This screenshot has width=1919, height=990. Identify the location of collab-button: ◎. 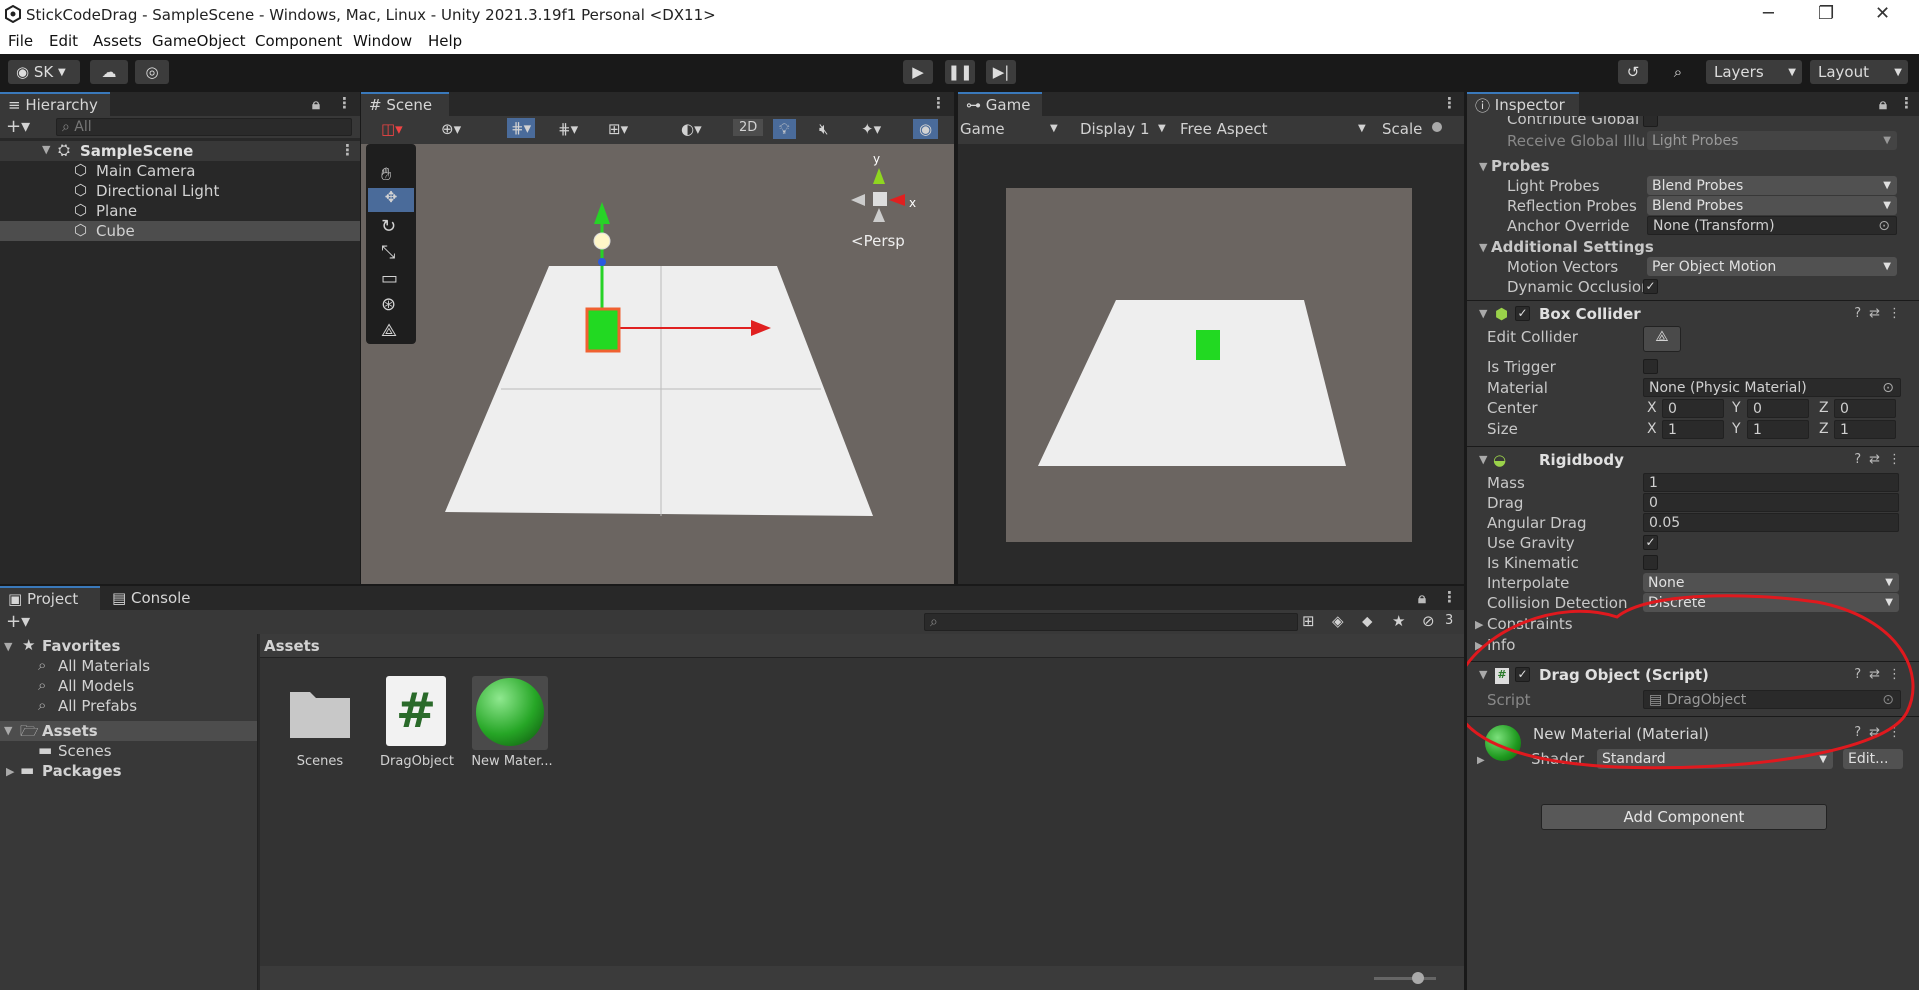
(152, 72).